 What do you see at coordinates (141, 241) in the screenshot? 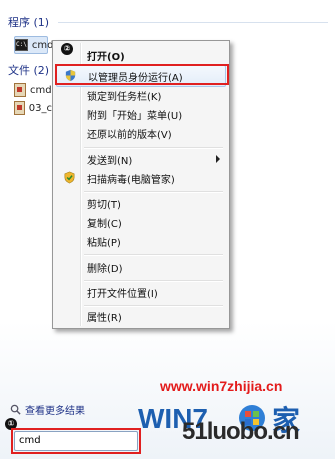
I see `menu-item-paste: 粘贴(P)` at bounding box center [141, 241].